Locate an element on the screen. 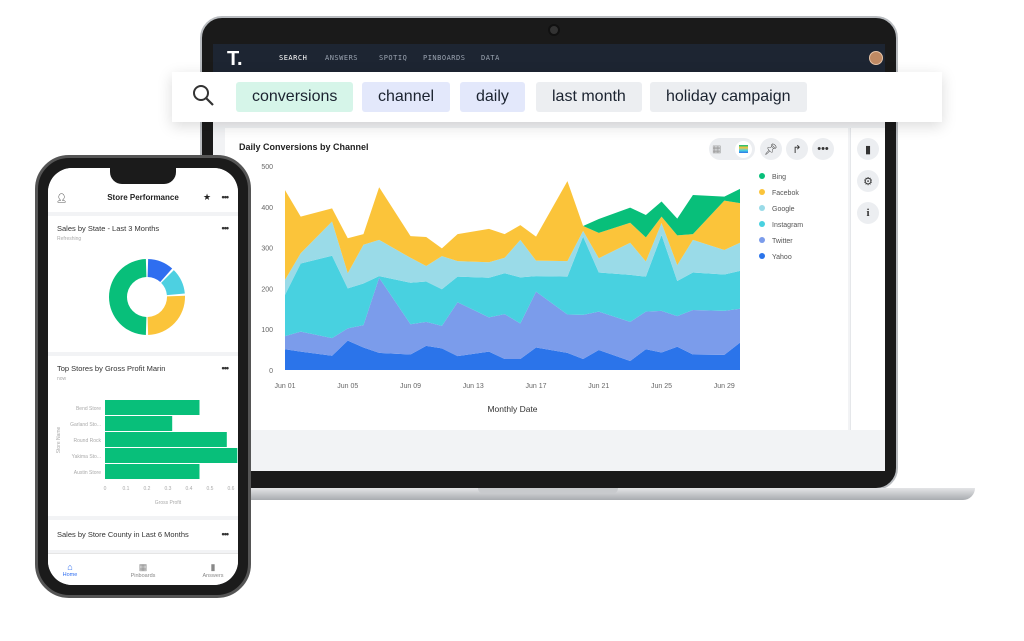 This screenshot has width=1024, height=641. legend-label: Facebok is located at coordinates (785, 193).